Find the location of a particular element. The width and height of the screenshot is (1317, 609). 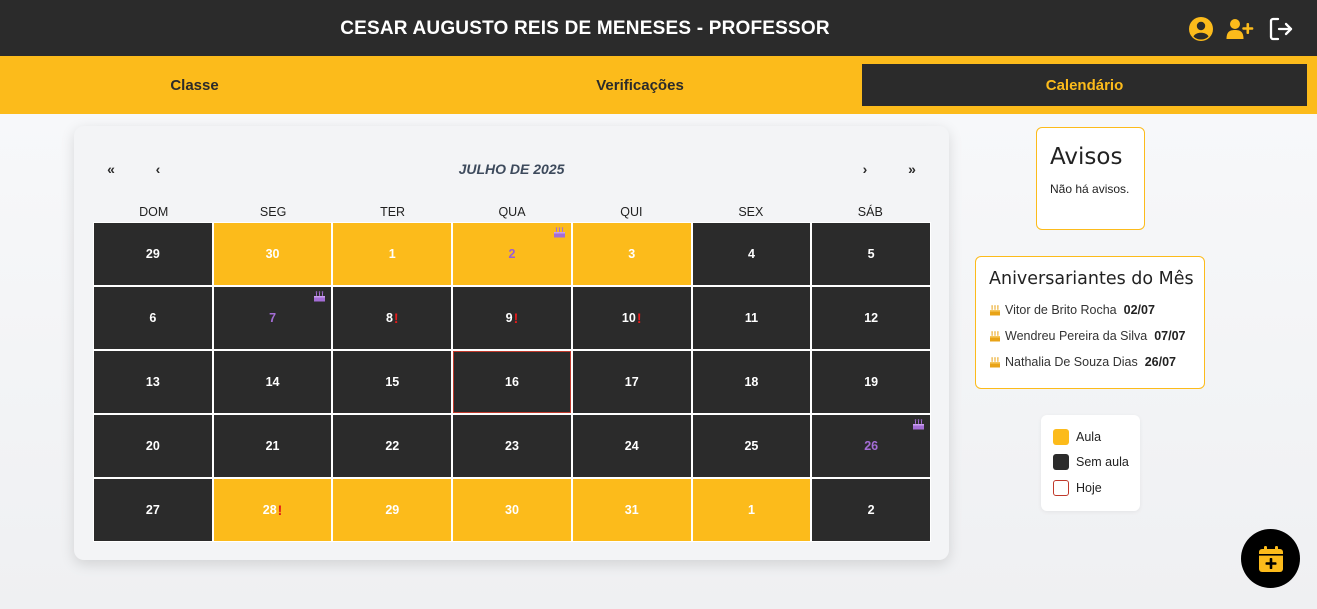

calendar-day: 31 is located at coordinates (631, 510).